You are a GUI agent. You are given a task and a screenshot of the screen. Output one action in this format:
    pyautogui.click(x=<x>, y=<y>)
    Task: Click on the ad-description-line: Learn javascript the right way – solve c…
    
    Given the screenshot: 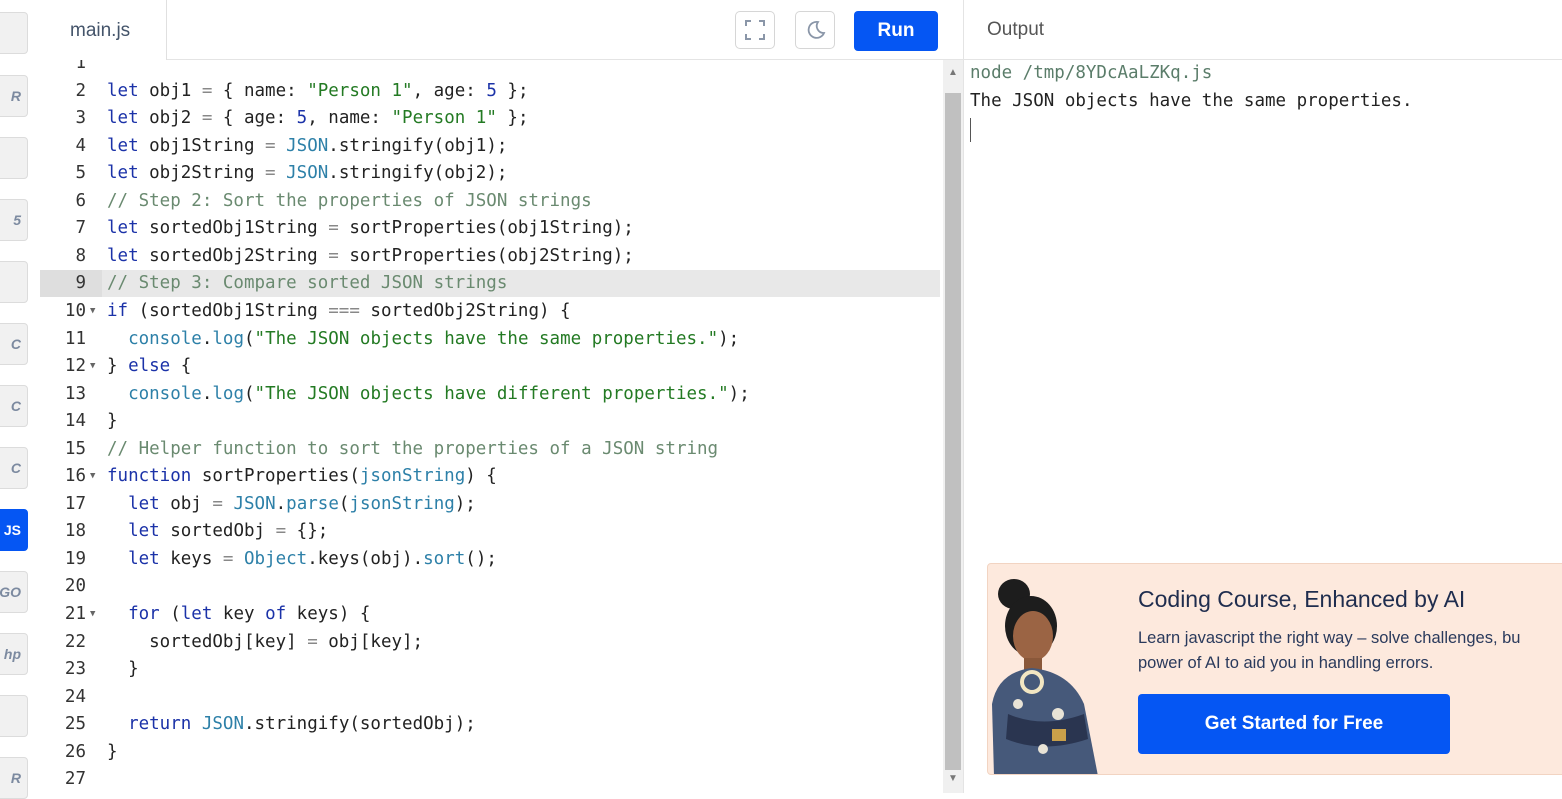 What is the action you would take?
    pyautogui.click(x=1329, y=638)
    